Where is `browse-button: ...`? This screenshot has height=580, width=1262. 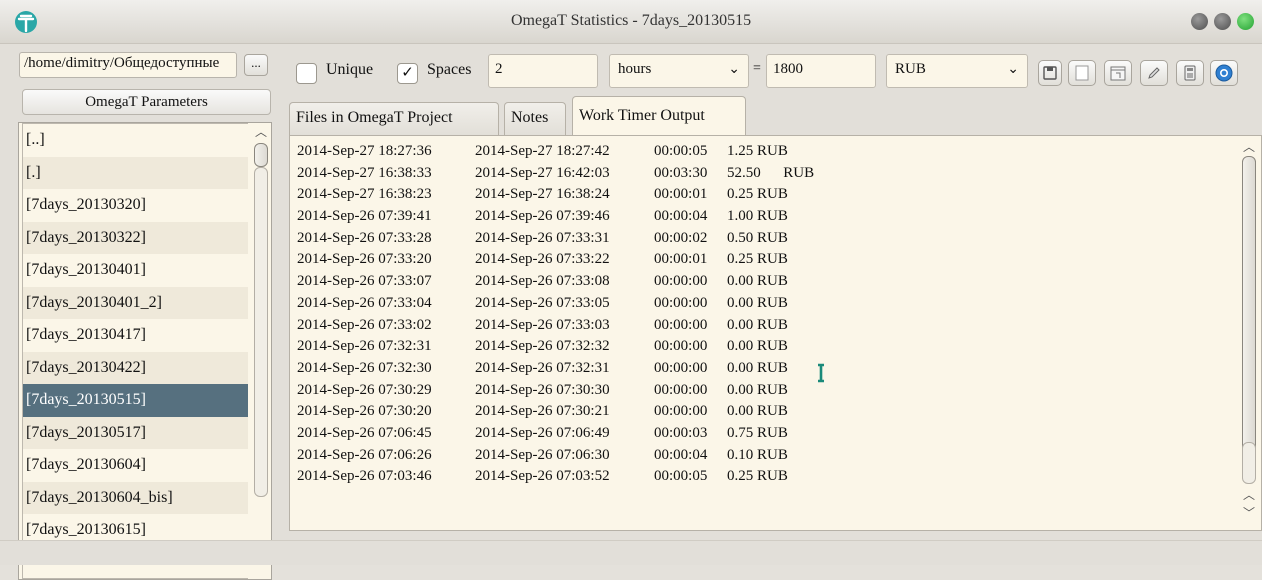 browse-button: ... is located at coordinates (256, 65).